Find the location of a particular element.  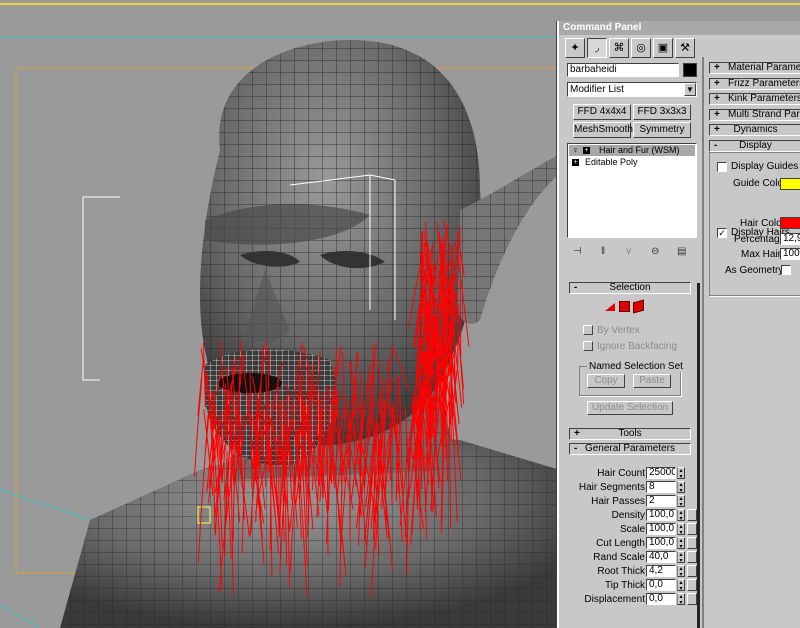

polygon-icon is located at coordinates (638, 306).